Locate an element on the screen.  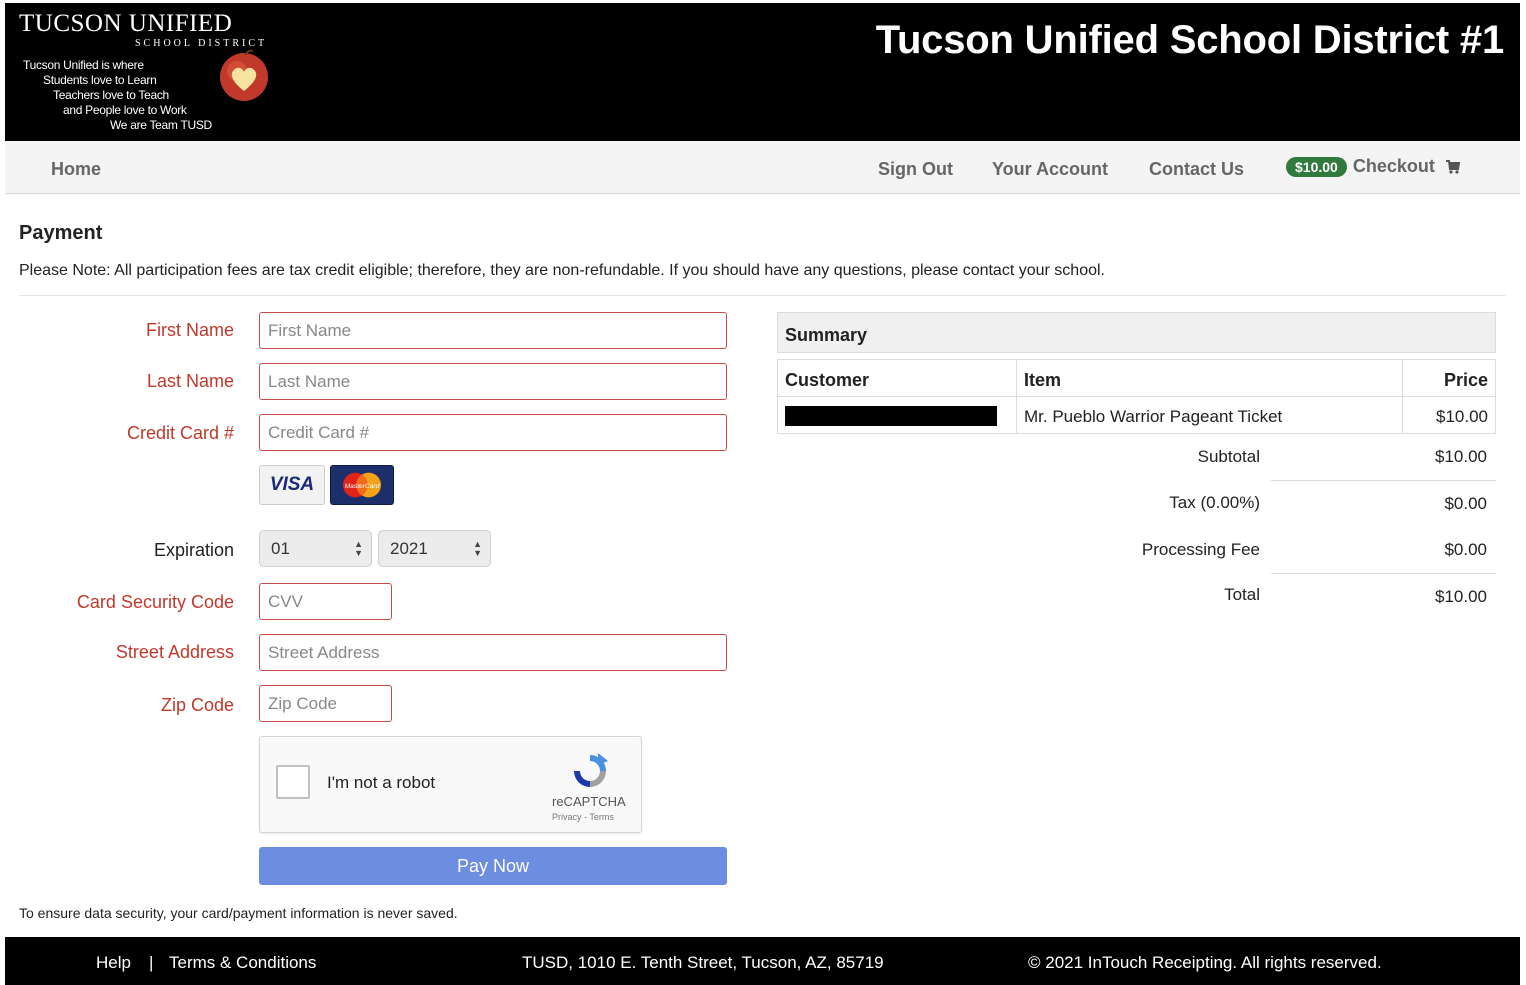
tagline-line: We are Team TUSD is located at coordinates (161, 125).